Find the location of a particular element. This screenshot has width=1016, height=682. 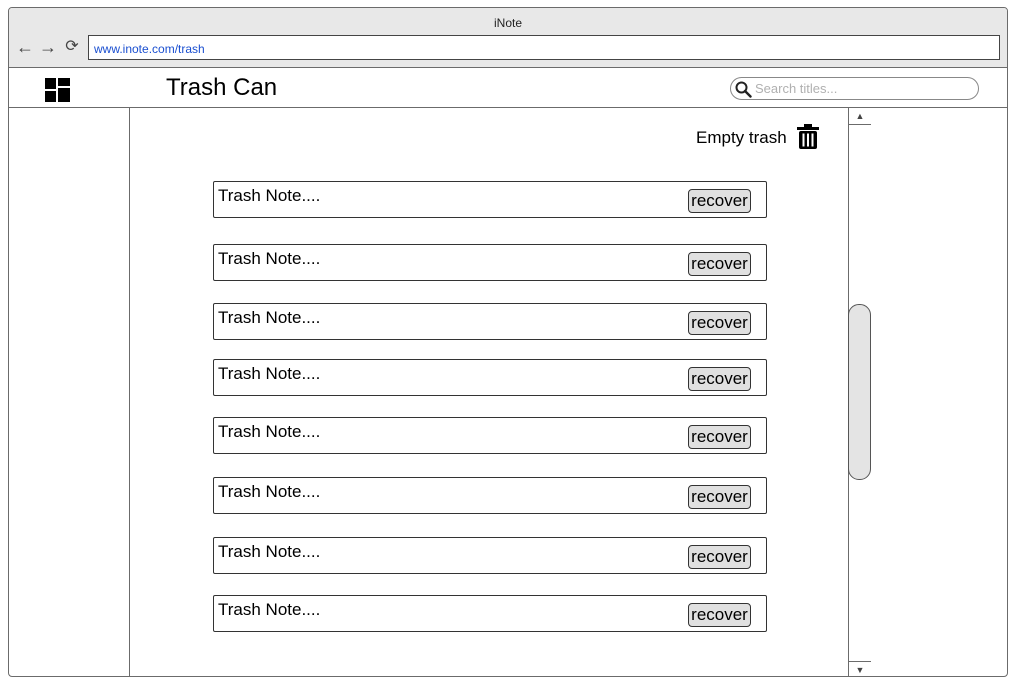

scroll-thumb is located at coordinates (859, 392).